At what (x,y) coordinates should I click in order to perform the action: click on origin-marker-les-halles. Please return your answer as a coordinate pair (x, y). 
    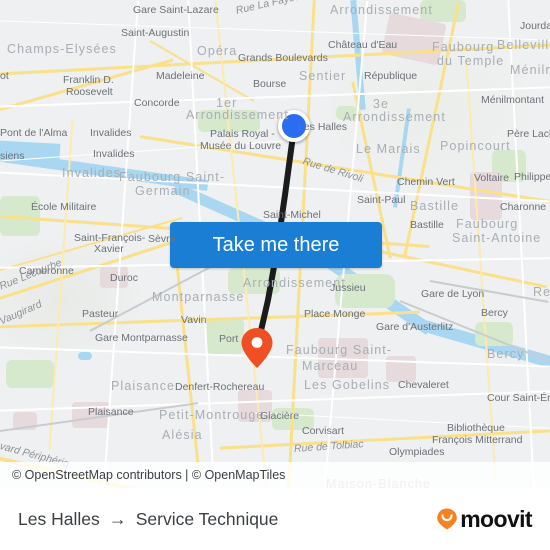
    Looking at the image, I should click on (294, 126).